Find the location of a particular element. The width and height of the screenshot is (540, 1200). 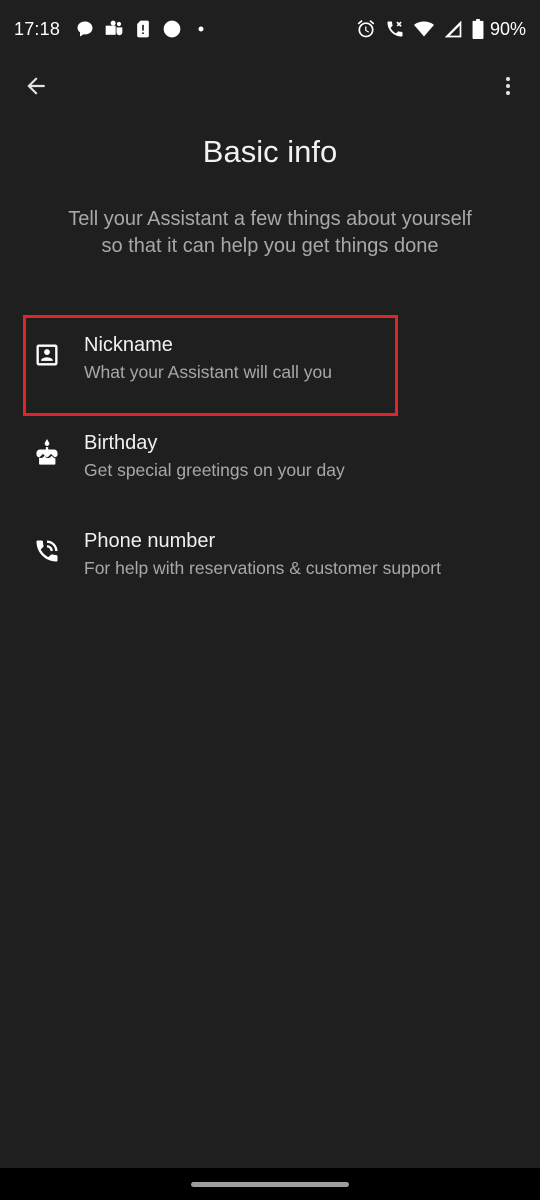

status-left: 17:18 is located at coordinates (112, 29).